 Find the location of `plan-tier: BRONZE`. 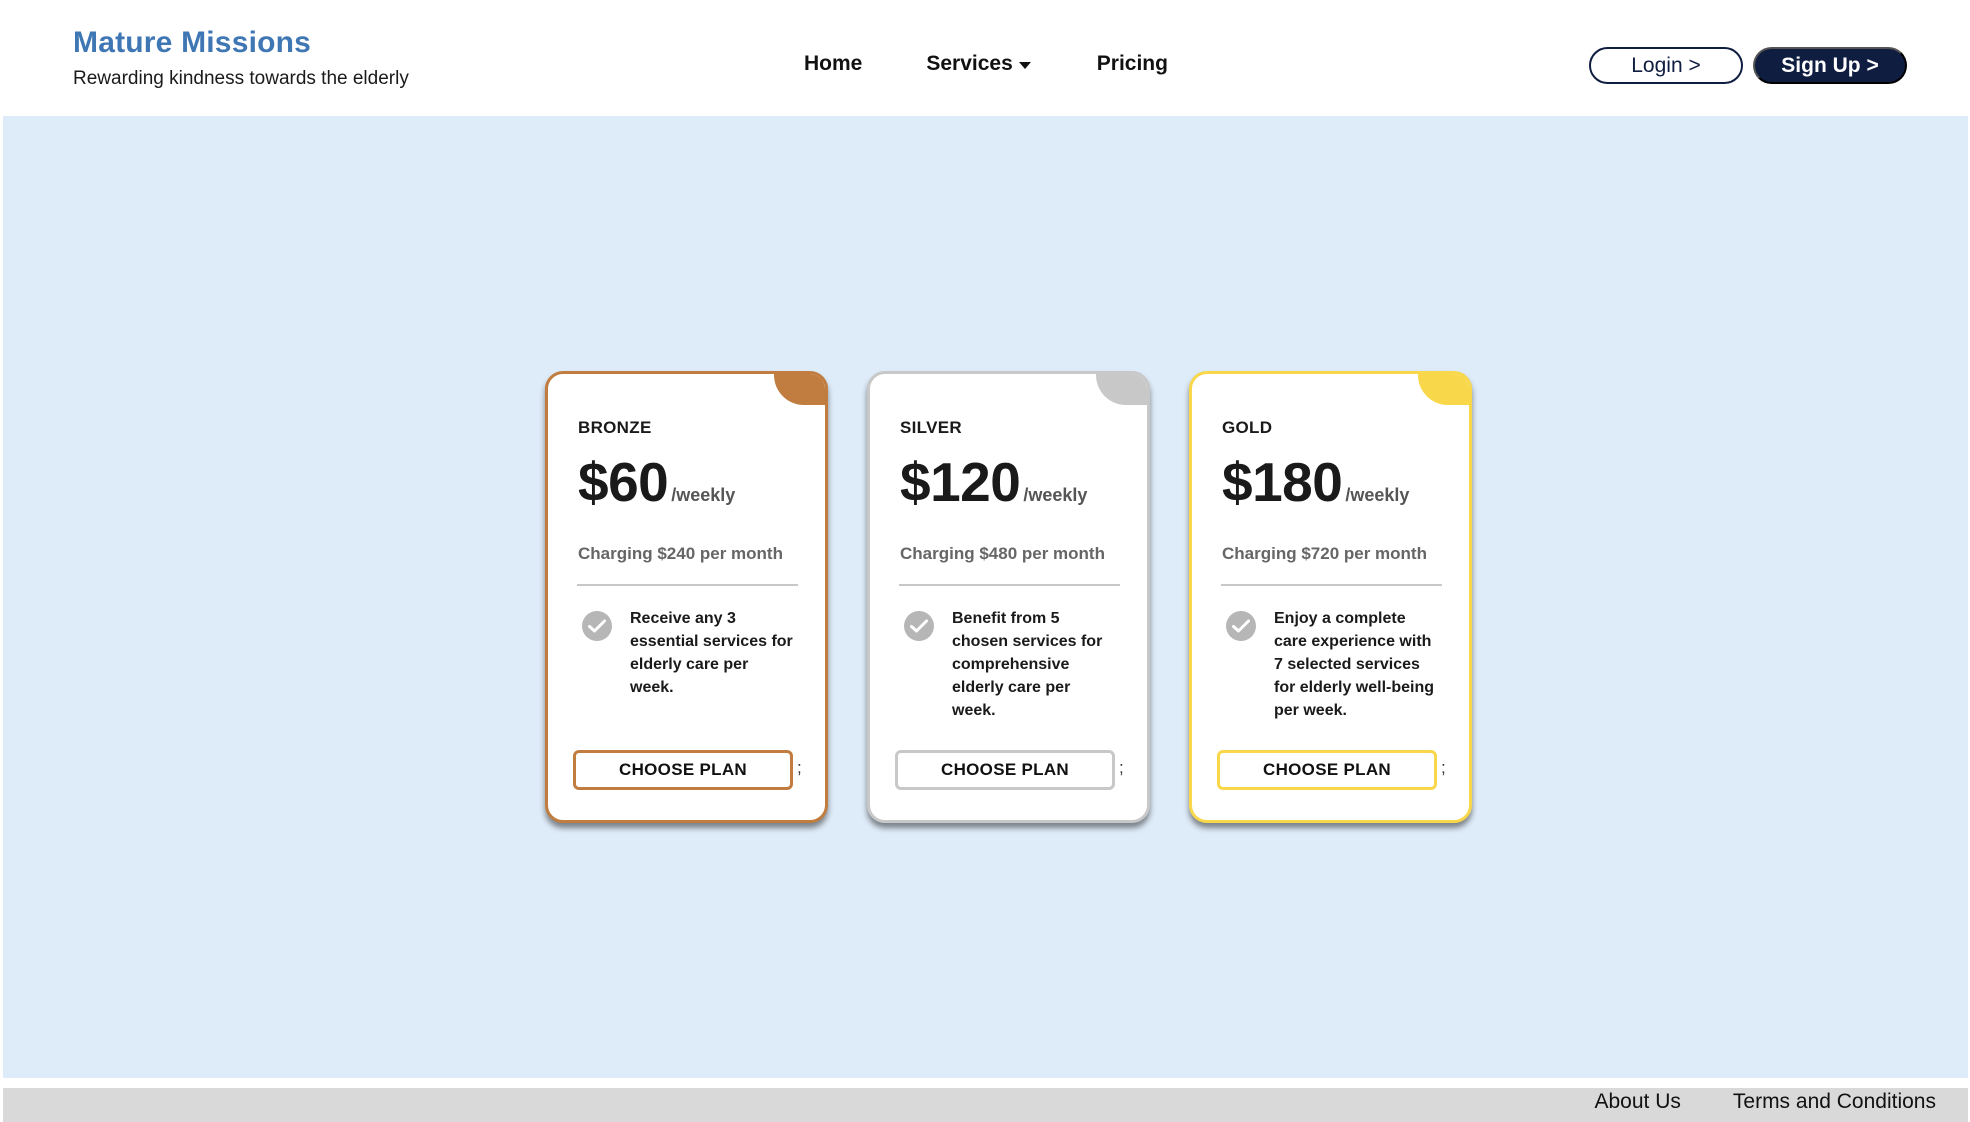

plan-tier: BRONZE is located at coordinates (615, 427).